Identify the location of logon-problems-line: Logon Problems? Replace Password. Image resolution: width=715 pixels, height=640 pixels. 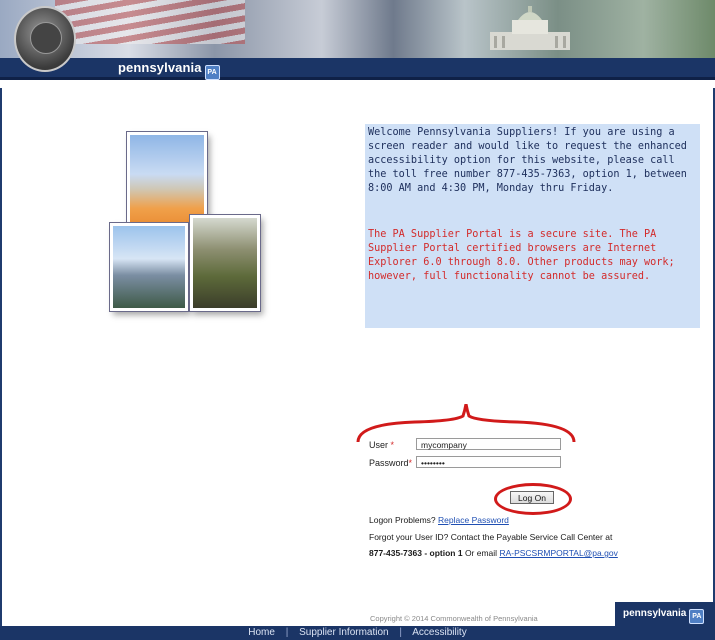
(439, 520).